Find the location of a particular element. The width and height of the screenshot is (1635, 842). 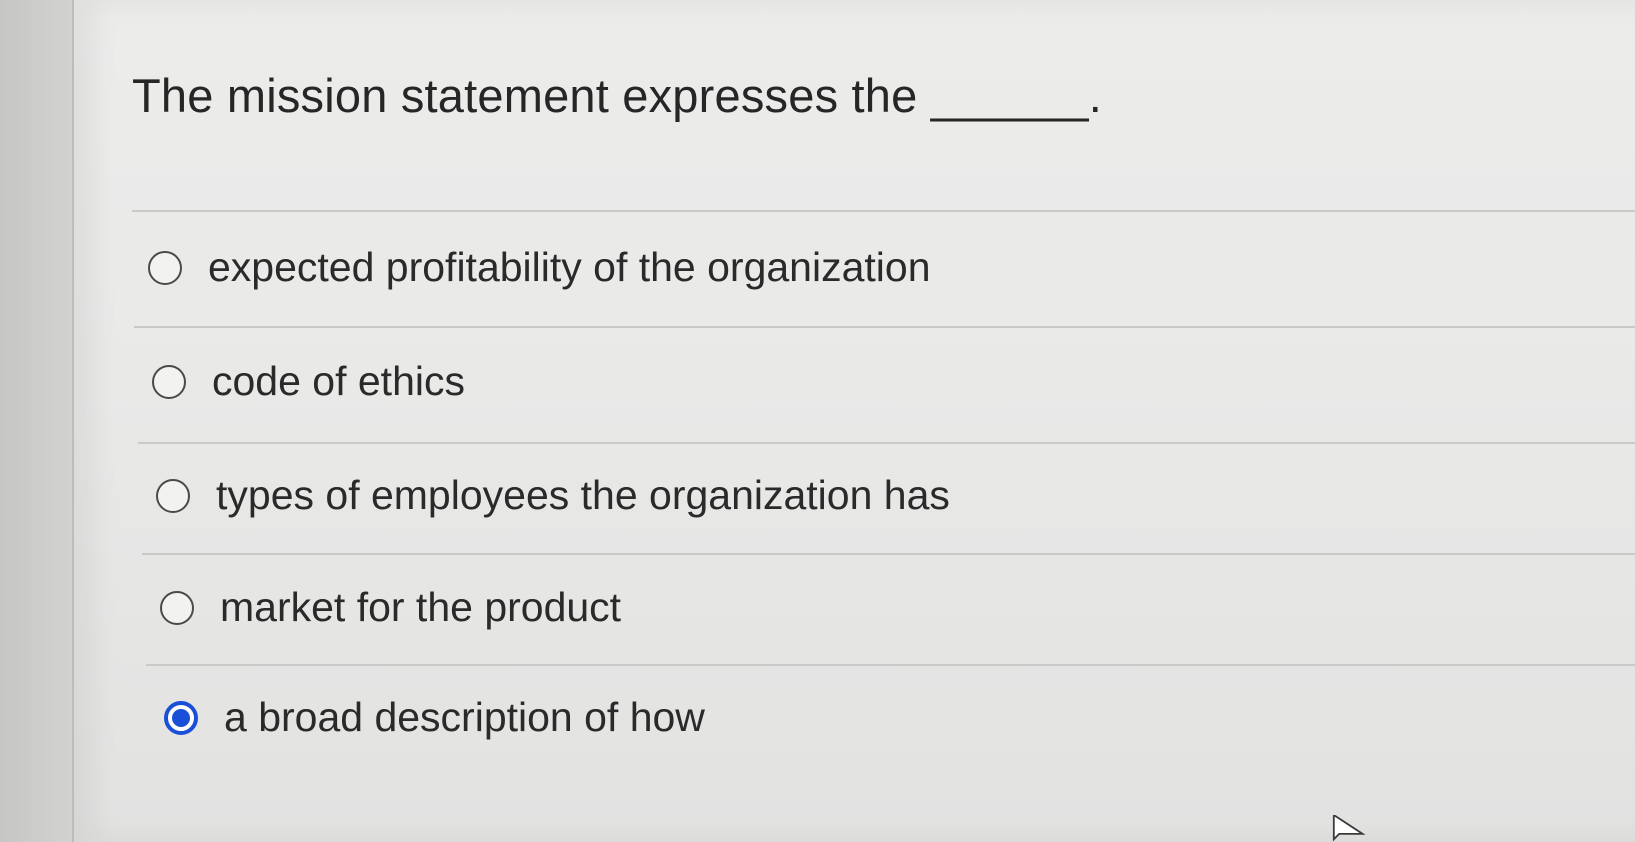

answer-option-label: code of ethics is located at coordinates (338, 381).